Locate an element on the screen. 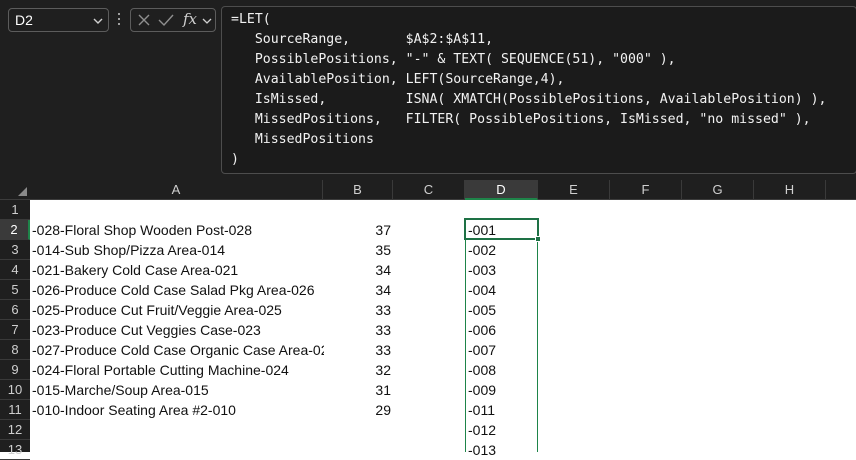 The height and width of the screenshot is (460, 856). row-headers: 1 2 3 4 5 6 7 8 9 10 11 12 13 is located at coordinates (15, 330).